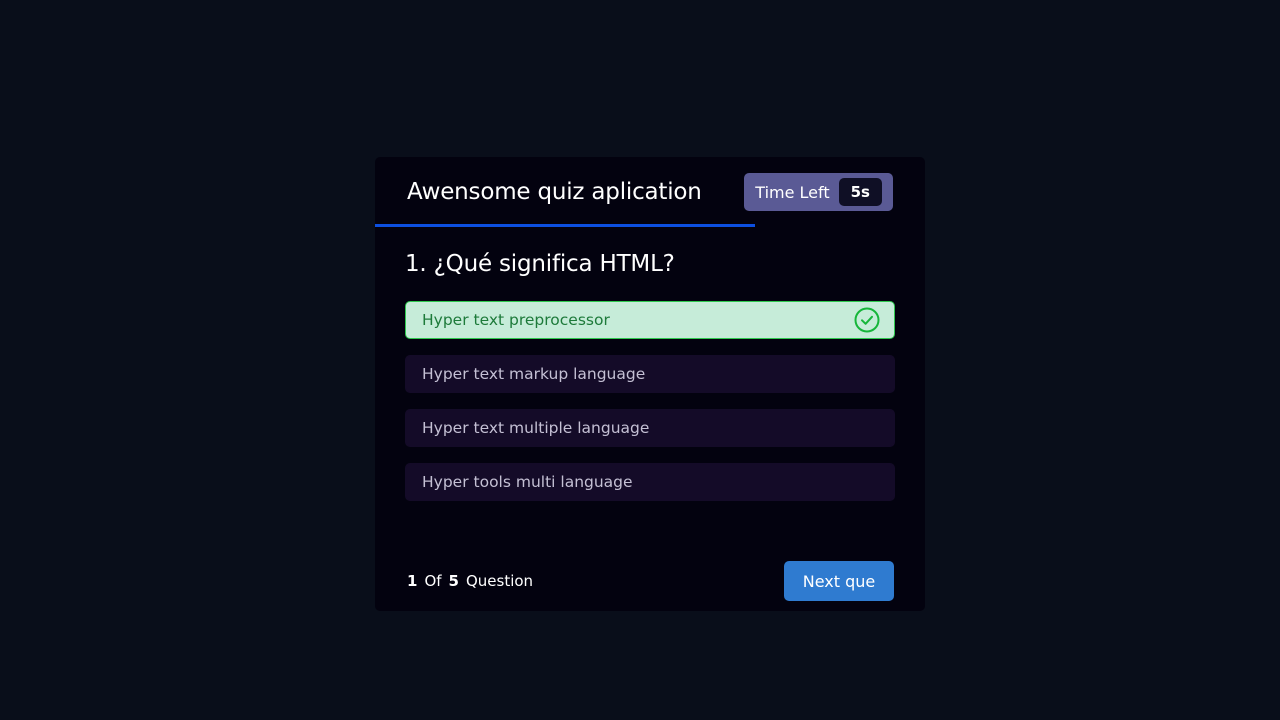 Image resolution: width=1280 pixels, height=720 pixels. I want to click on time-progress-fill, so click(565, 225).